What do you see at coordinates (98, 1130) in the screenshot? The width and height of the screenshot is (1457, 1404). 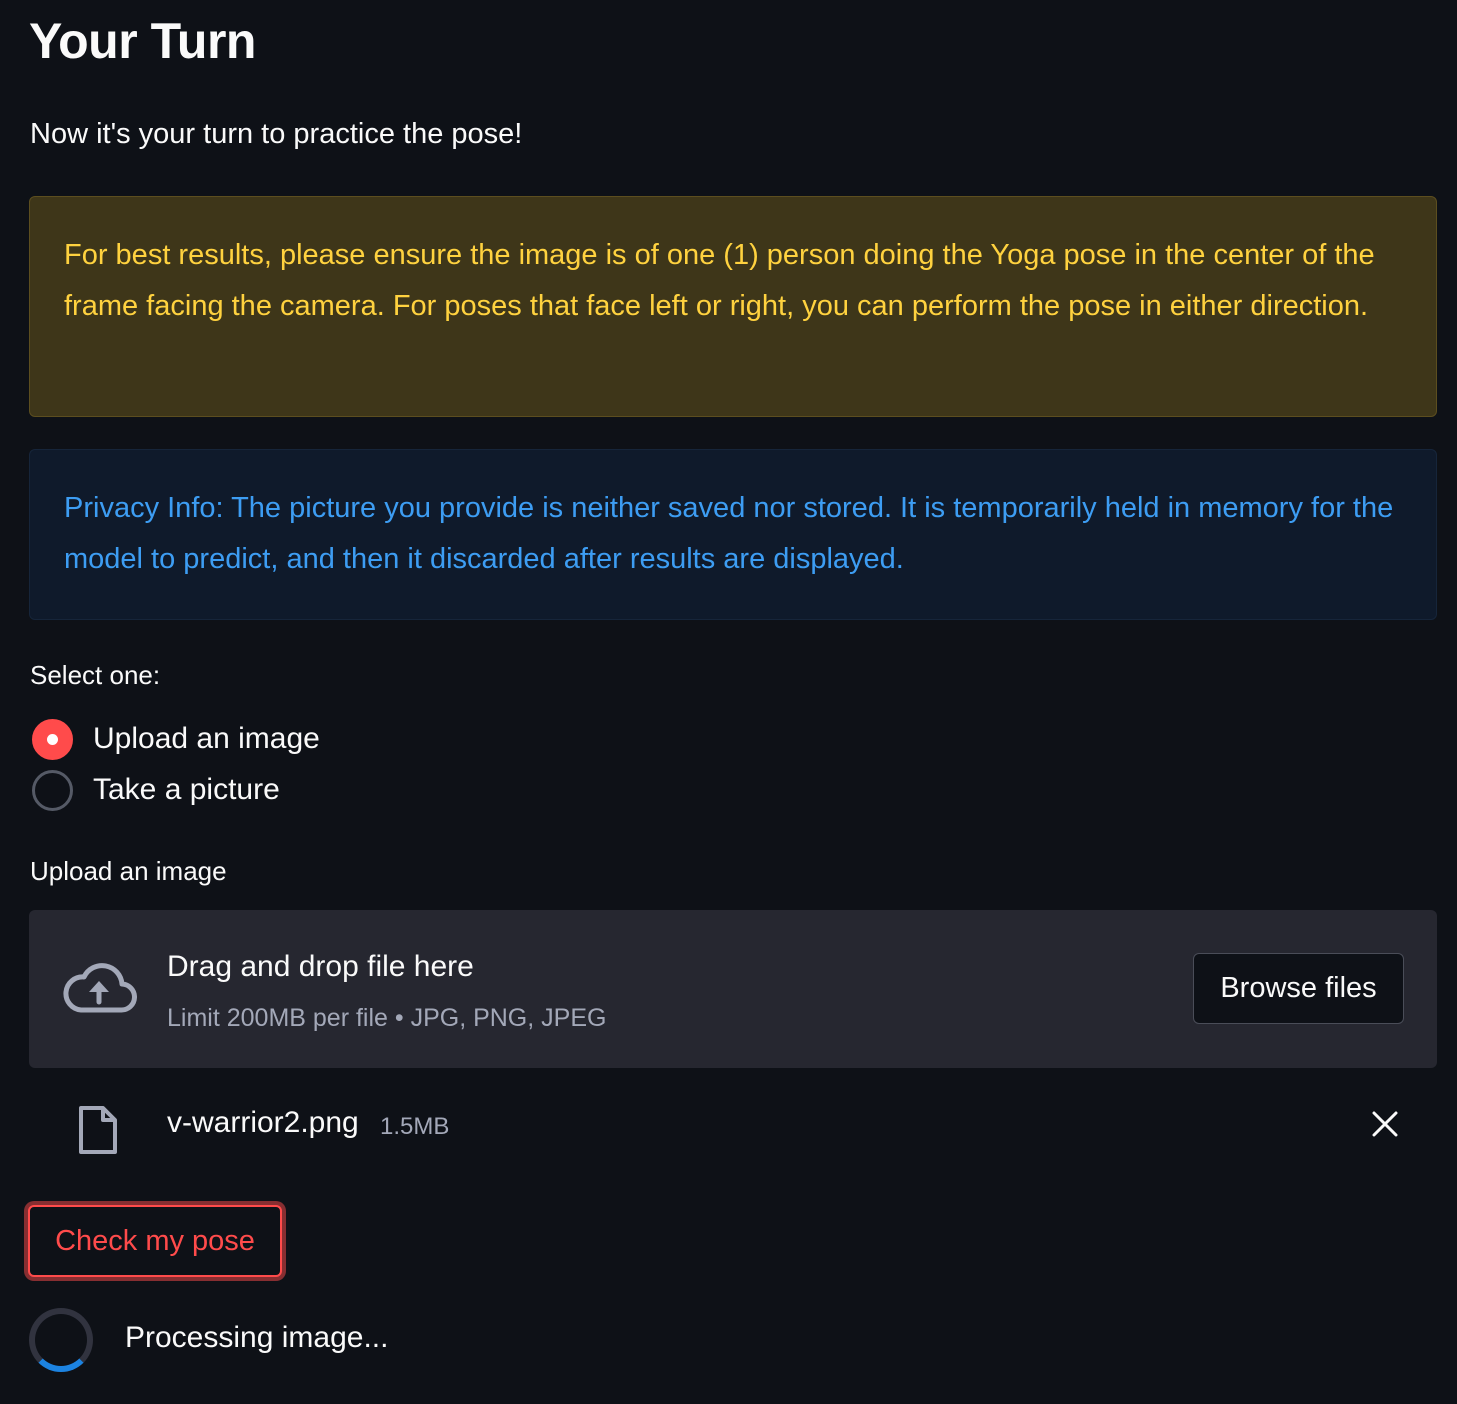 I see `file-icon` at bounding box center [98, 1130].